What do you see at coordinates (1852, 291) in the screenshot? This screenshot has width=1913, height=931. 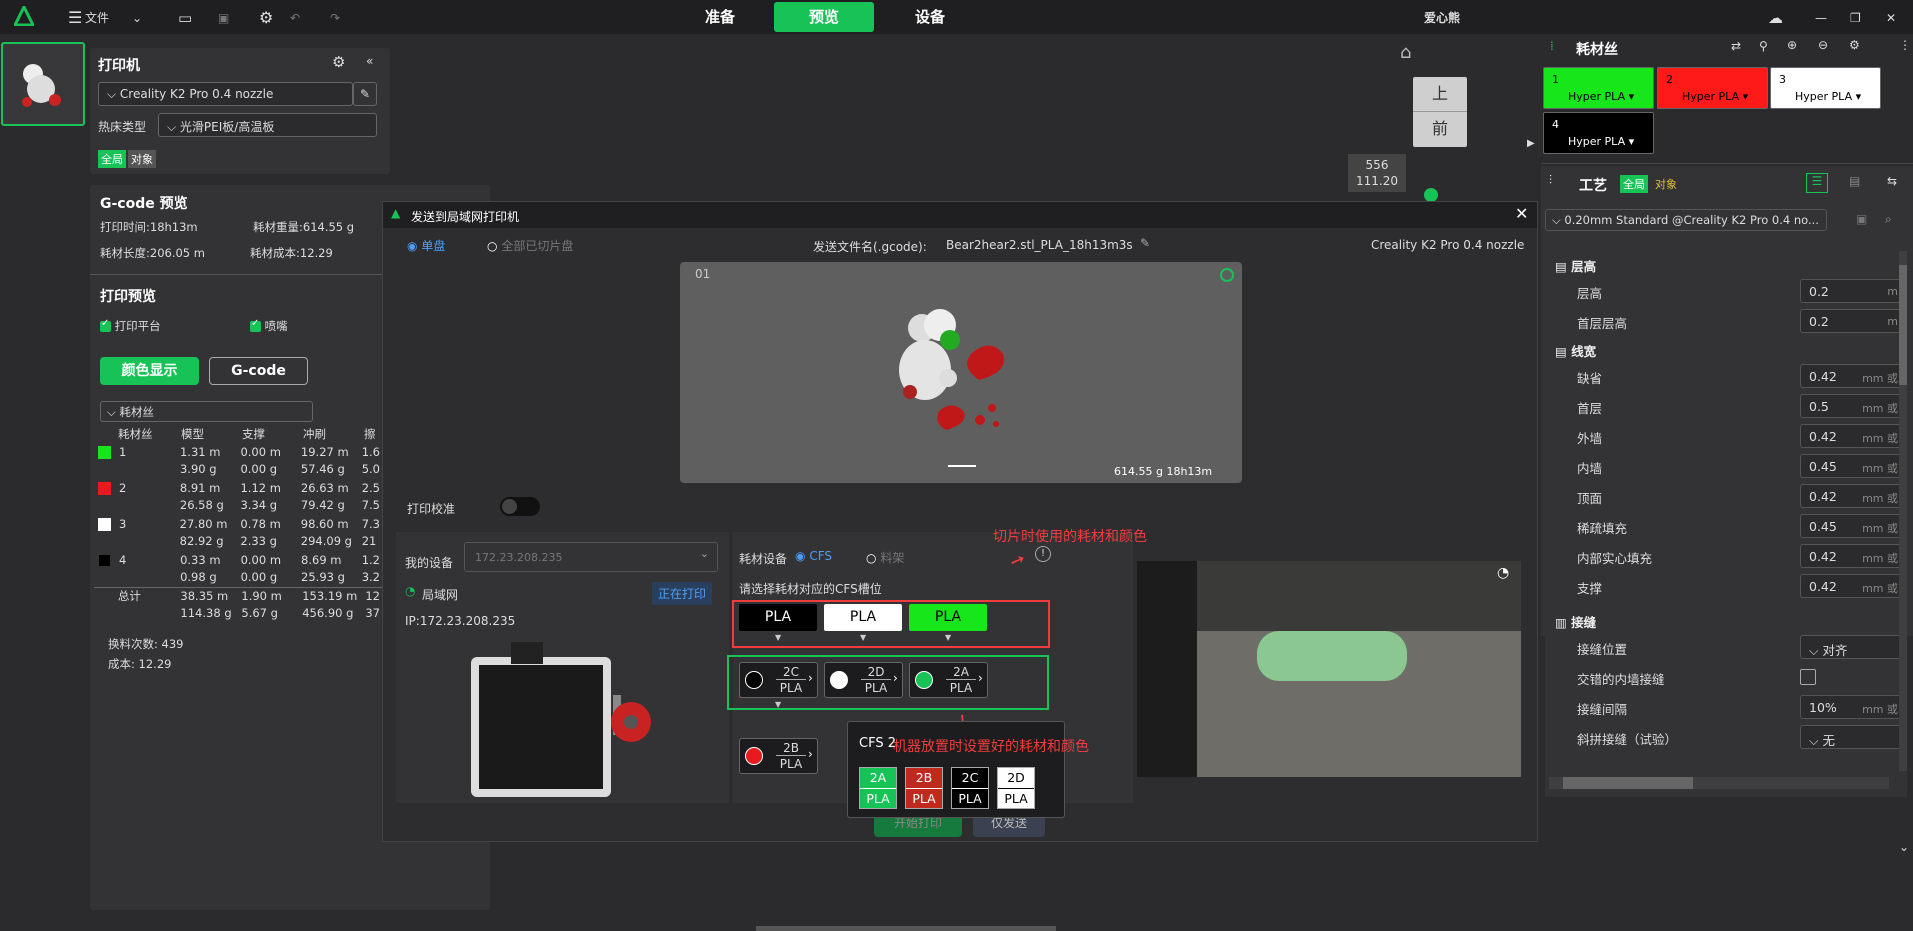 I see `layer-height-input: 0.2 m` at bounding box center [1852, 291].